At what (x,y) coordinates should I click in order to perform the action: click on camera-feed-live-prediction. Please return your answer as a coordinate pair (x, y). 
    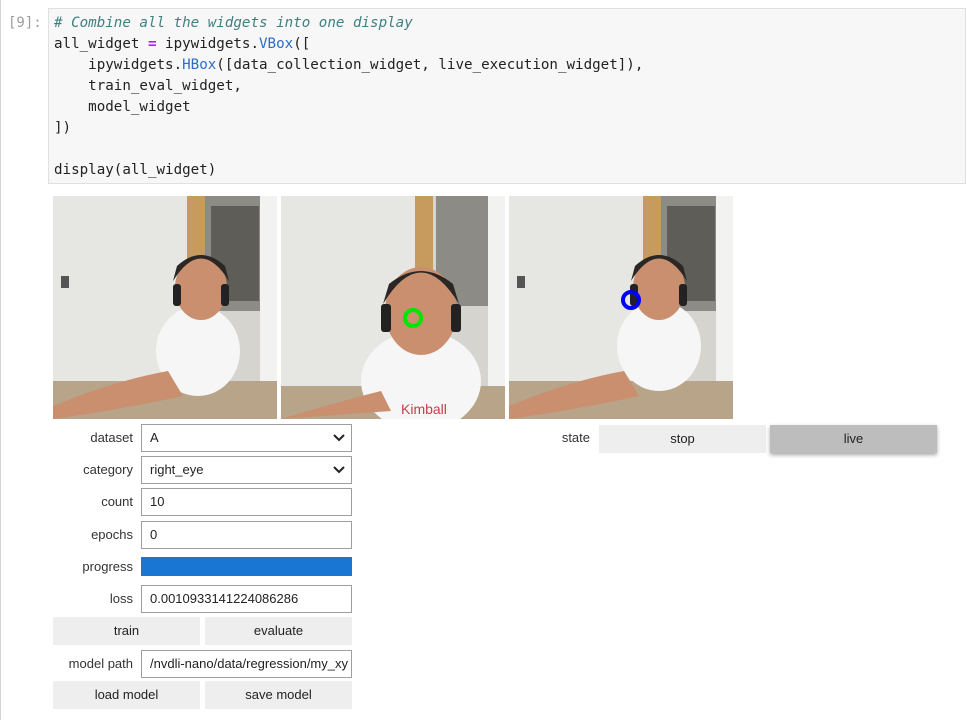
    Looking at the image, I should click on (621, 307).